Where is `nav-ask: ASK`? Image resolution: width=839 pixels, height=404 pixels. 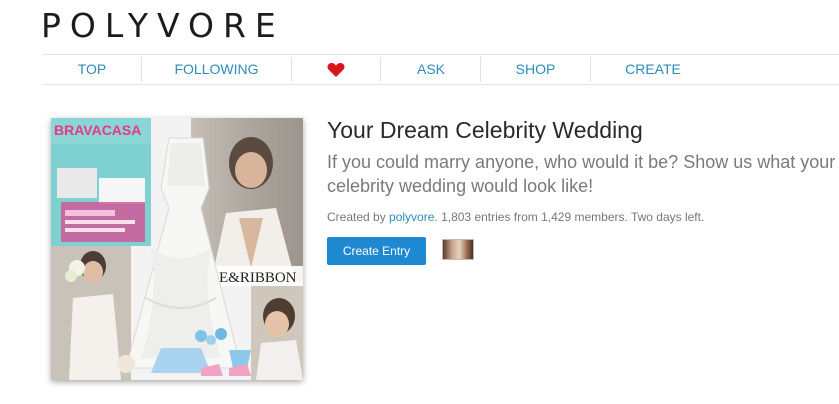
nav-ask: ASK is located at coordinates (431, 69).